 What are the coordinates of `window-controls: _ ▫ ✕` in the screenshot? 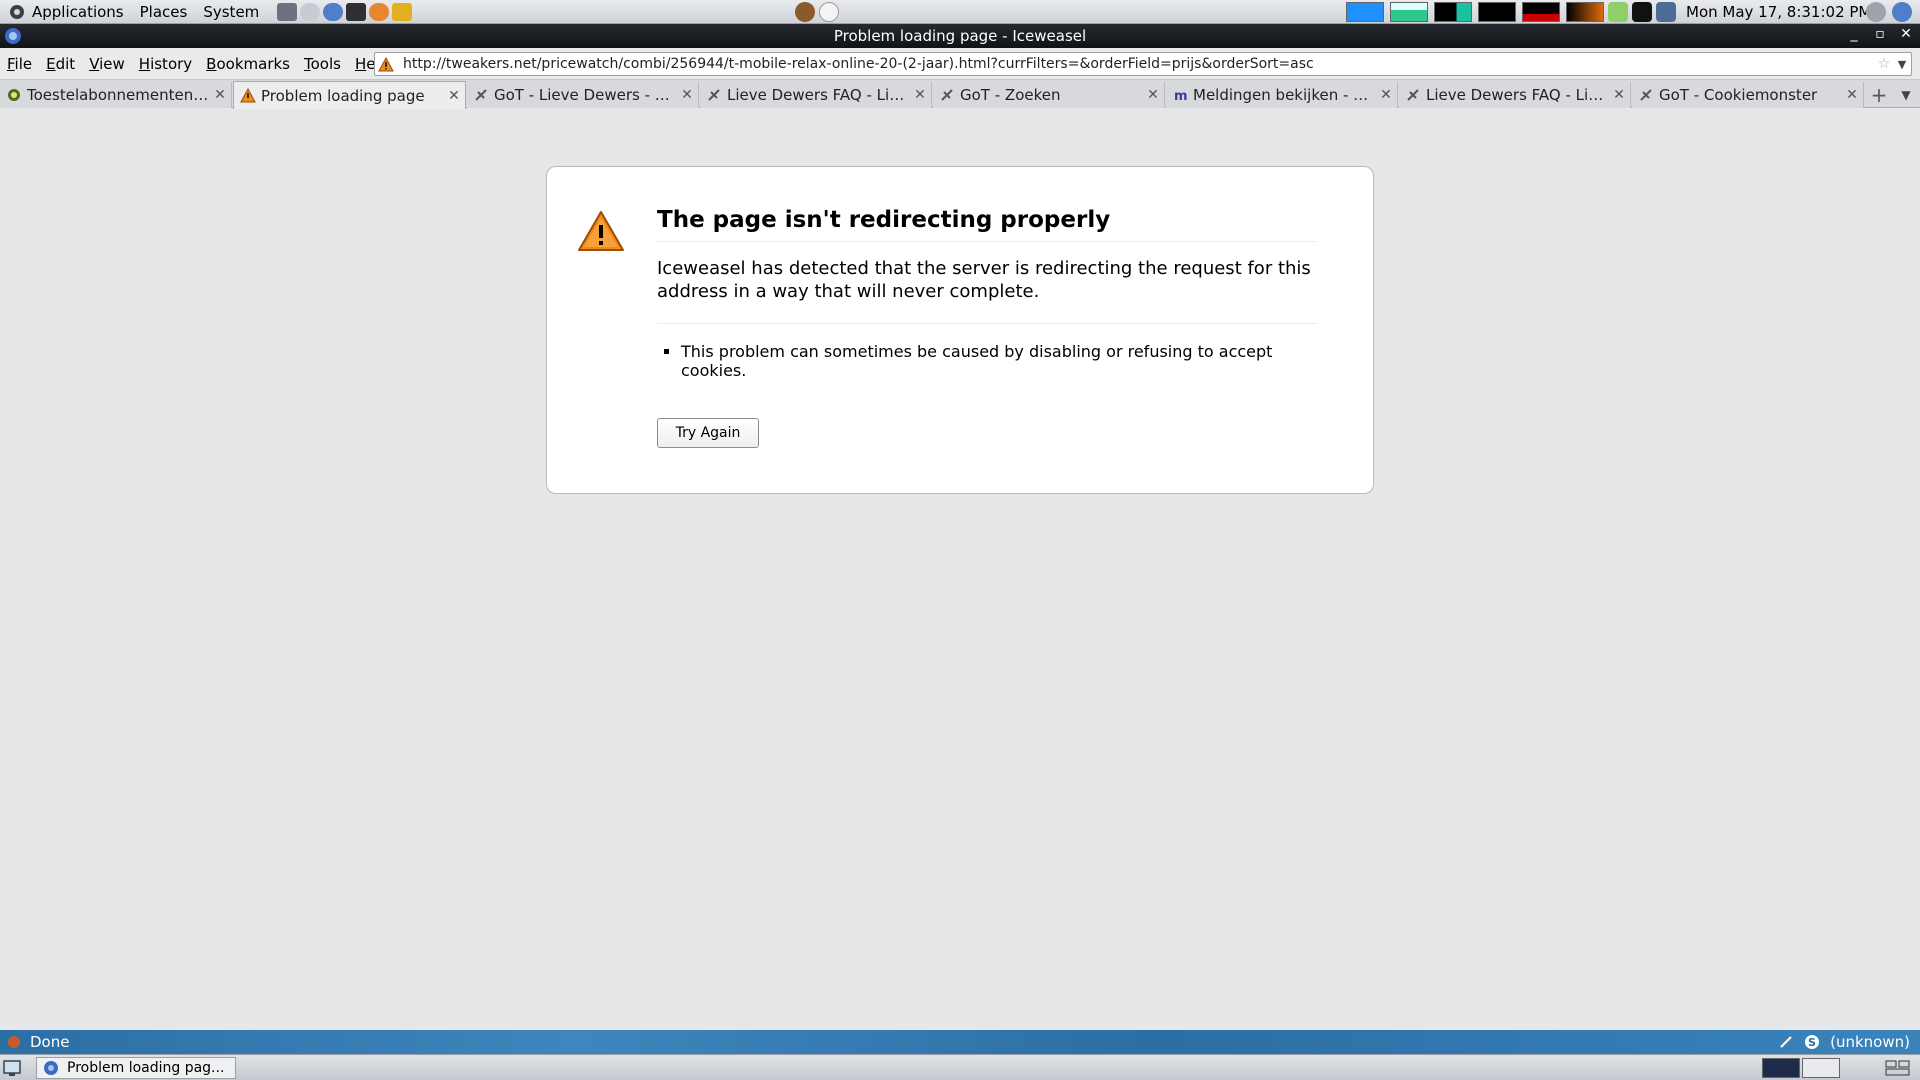 It's located at (1880, 34).